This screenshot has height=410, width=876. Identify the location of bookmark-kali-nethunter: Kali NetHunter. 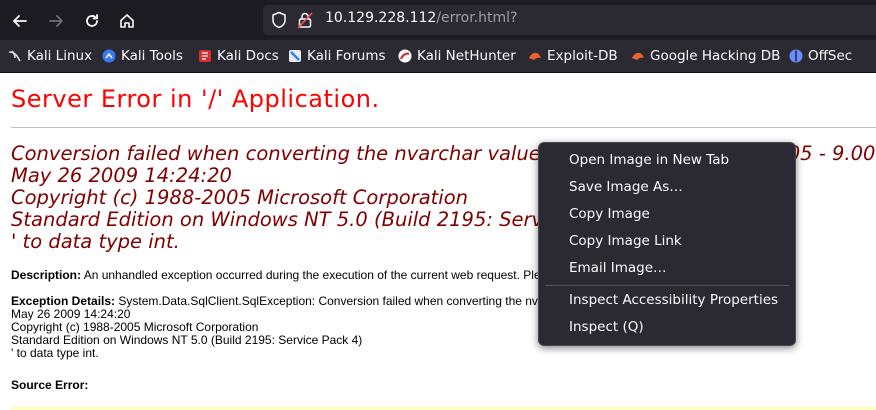
(457, 56).